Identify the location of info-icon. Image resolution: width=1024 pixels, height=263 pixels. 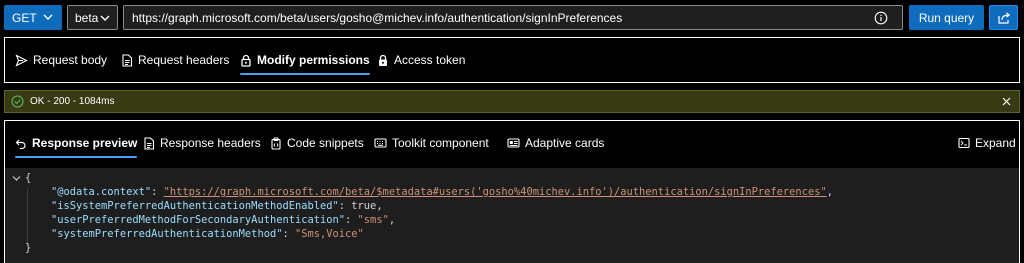
(881, 18).